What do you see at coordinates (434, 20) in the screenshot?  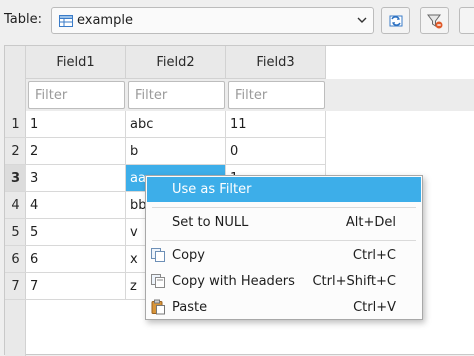 I see `clear-filters-button` at bounding box center [434, 20].